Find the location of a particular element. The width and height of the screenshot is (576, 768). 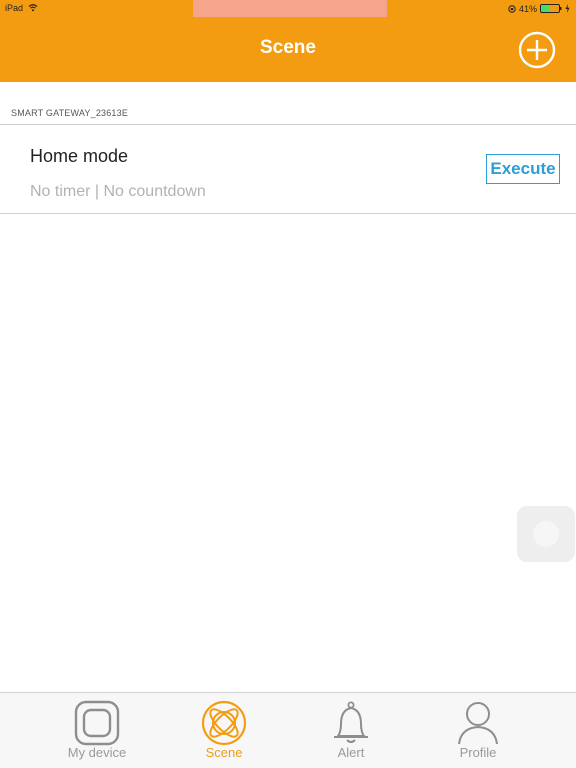

tab-my-device: My device is located at coordinates (97, 730).